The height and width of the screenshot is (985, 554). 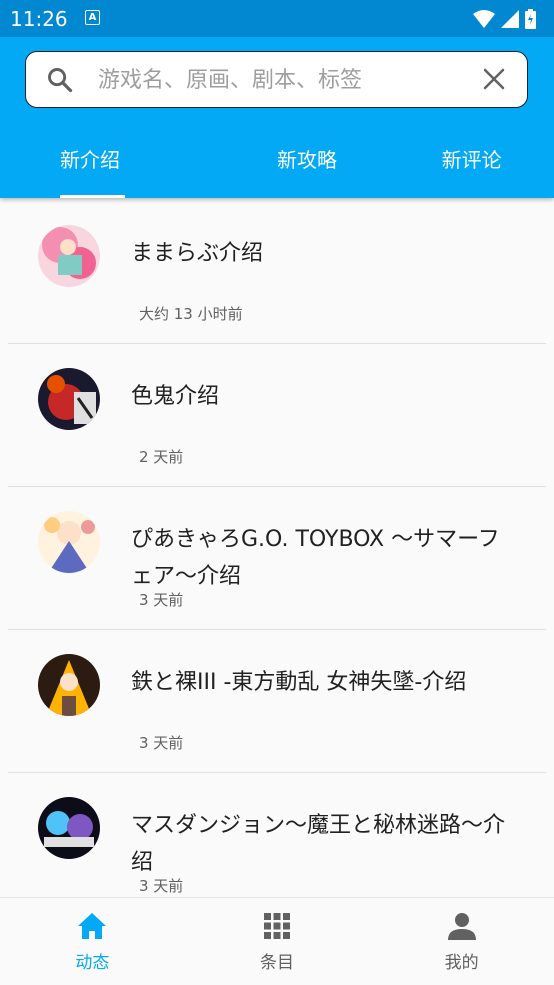 What do you see at coordinates (530, 19) in the screenshot?
I see `battery-icon` at bounding box center [530, 19].